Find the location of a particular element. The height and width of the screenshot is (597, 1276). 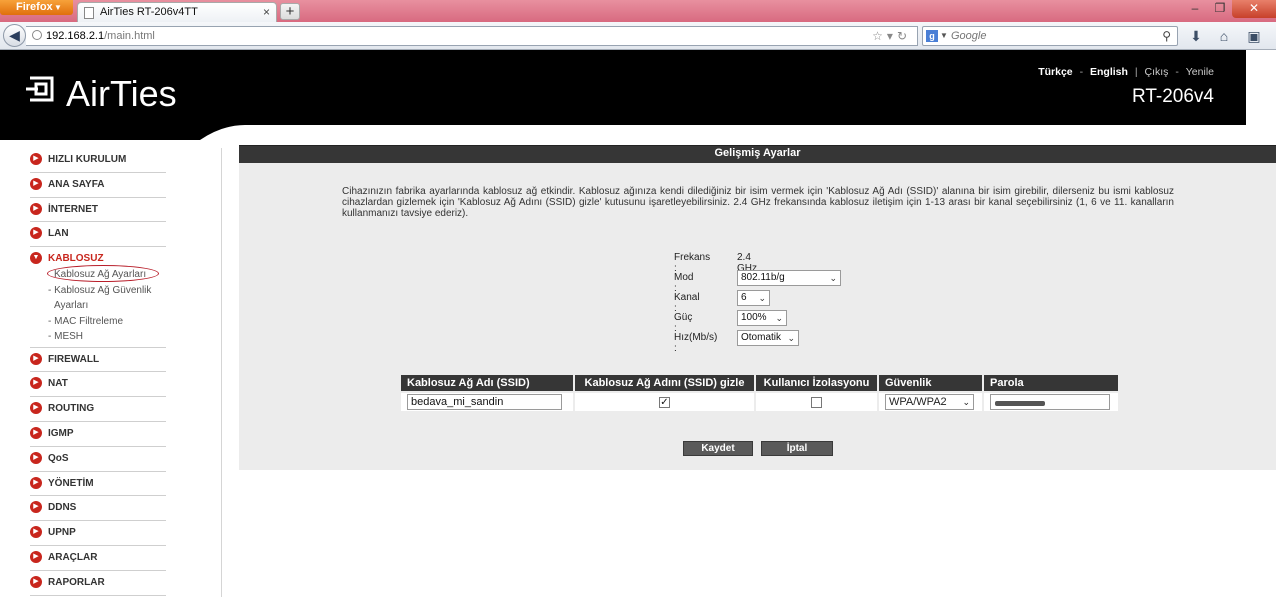

sidebar-item-internet: ▶ İNTERNET is located at coordinates (98, 210).